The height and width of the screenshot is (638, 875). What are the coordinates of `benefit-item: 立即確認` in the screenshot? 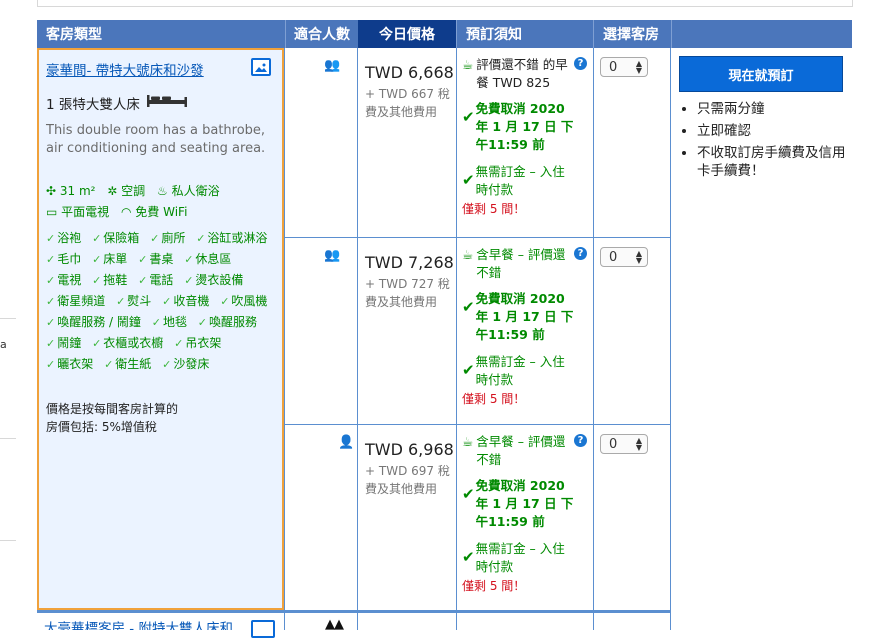 It's located at (776, 131).